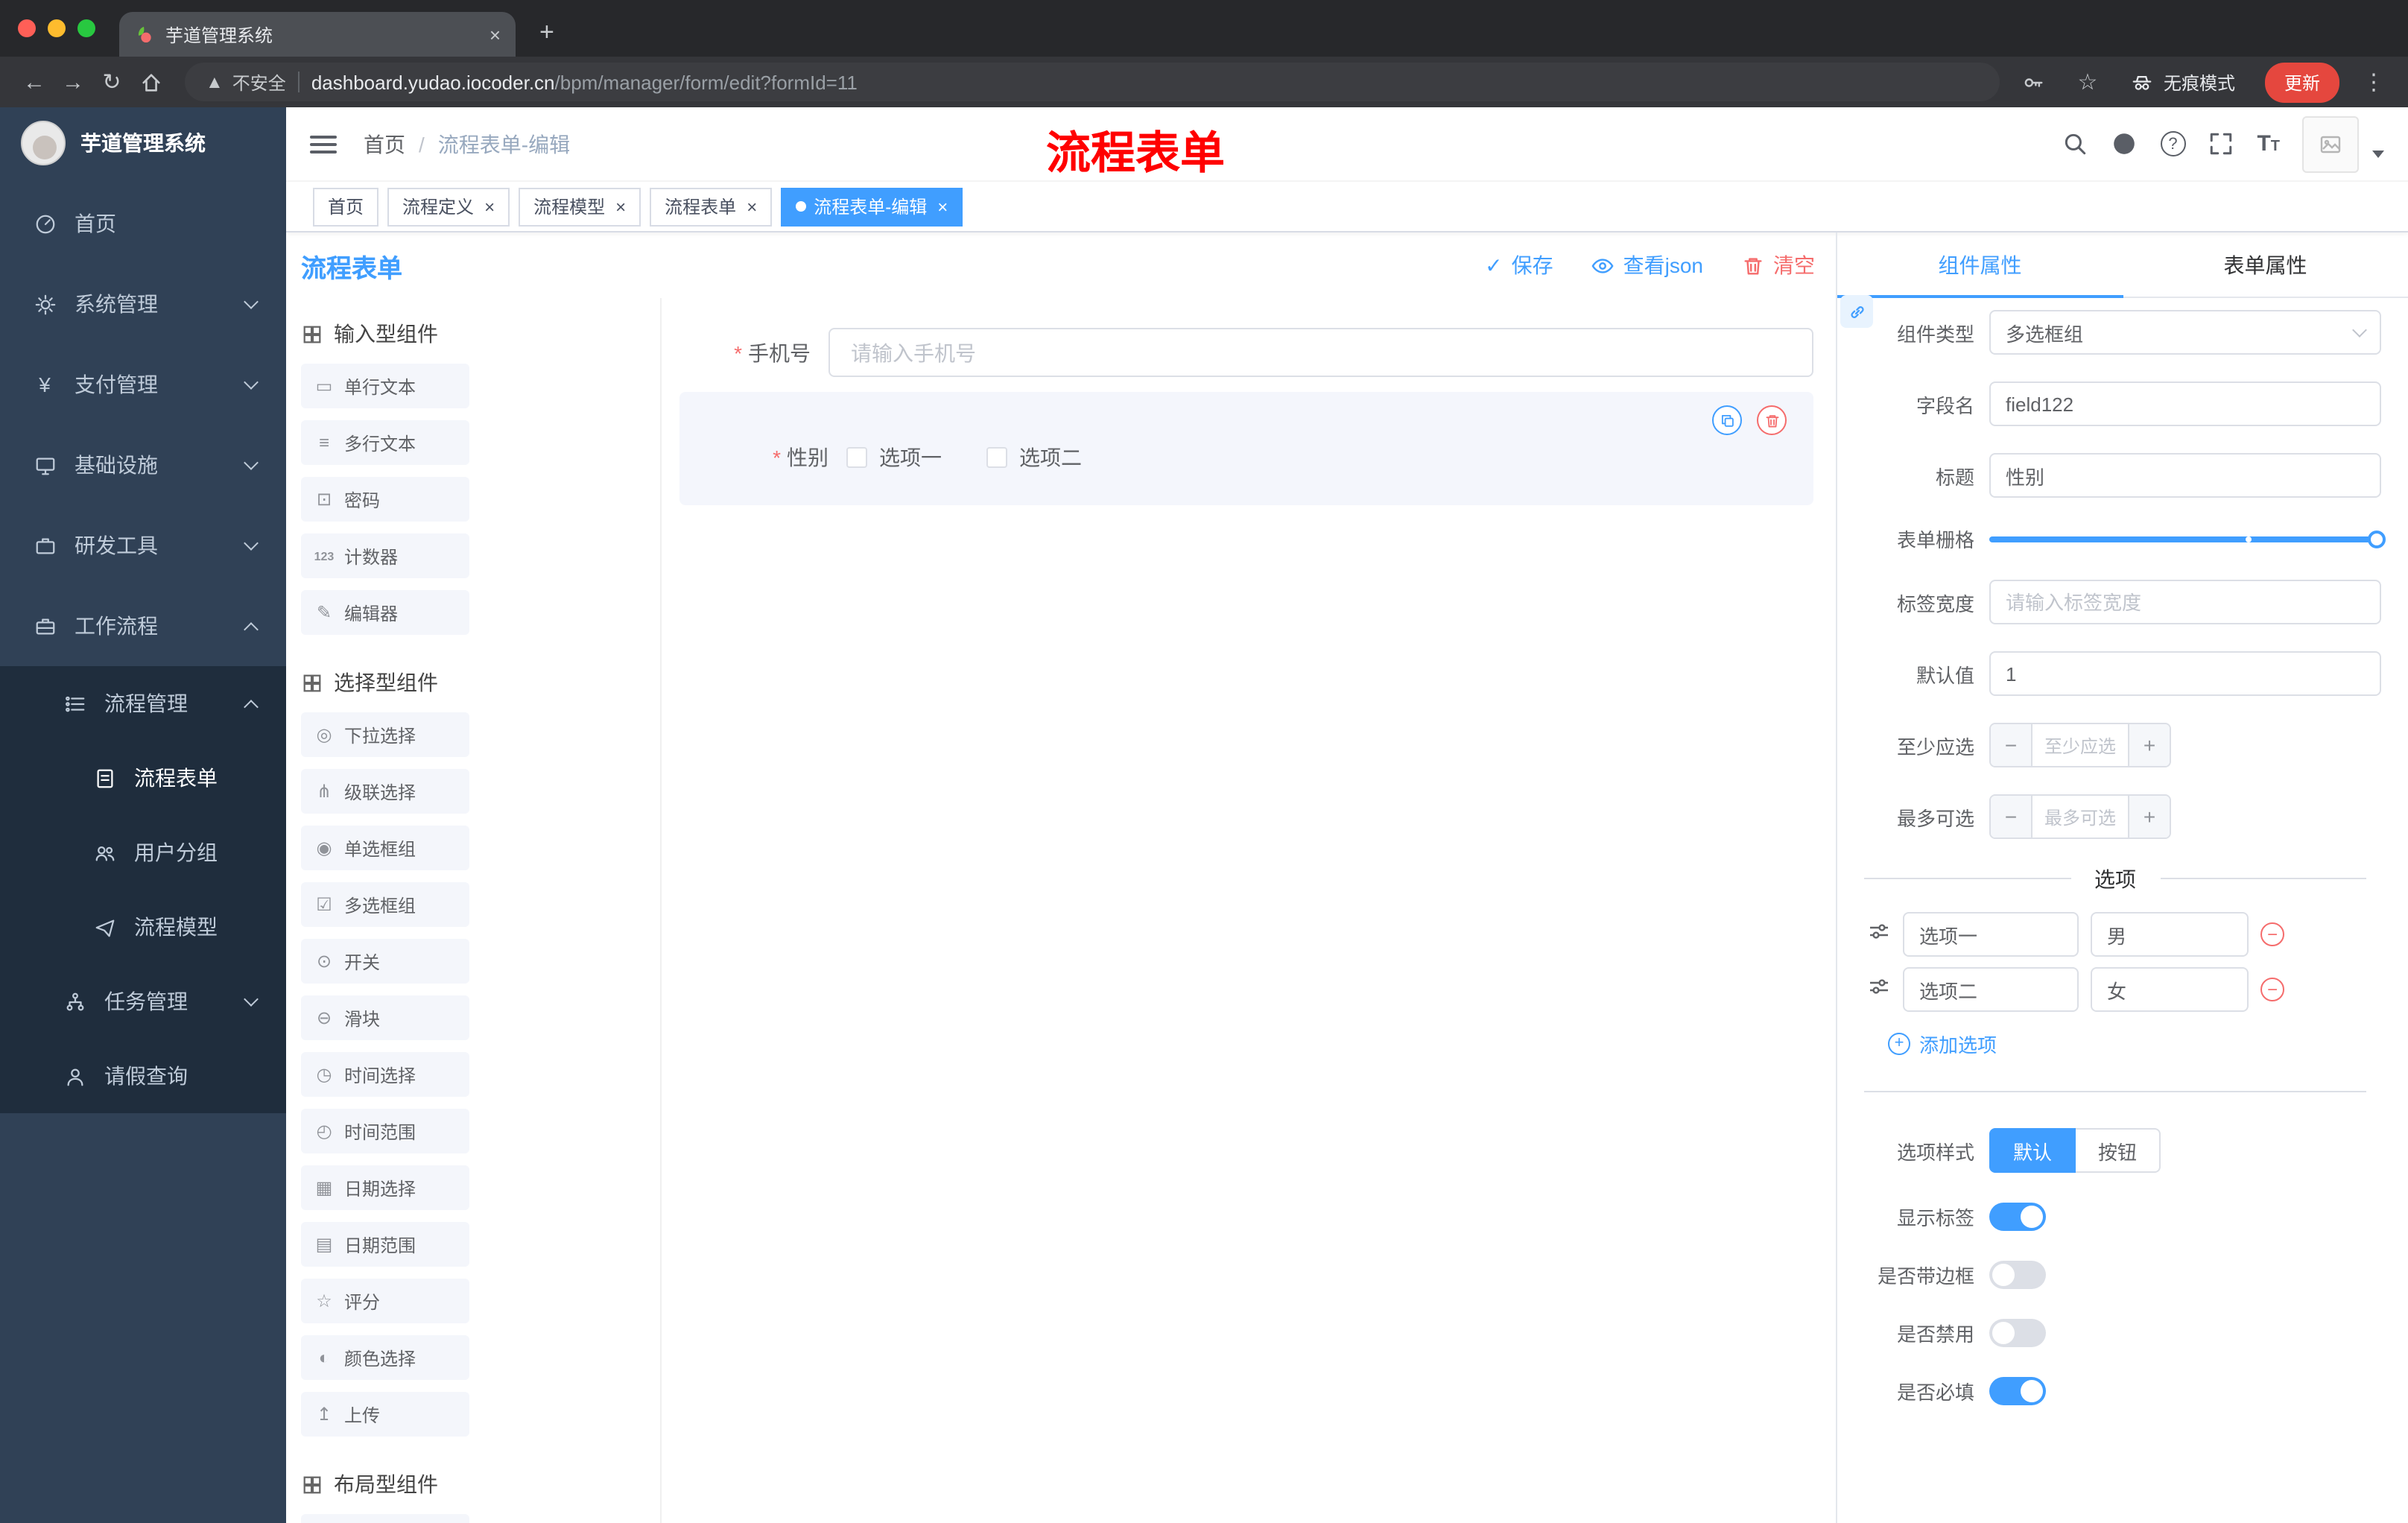 The width and height of the screenshot is (2408, 1523). What do you see at coordinates (2080, 745) in the screenshot?
I see `min-select-value: 至少应选` at bounding box center [2080, 745].